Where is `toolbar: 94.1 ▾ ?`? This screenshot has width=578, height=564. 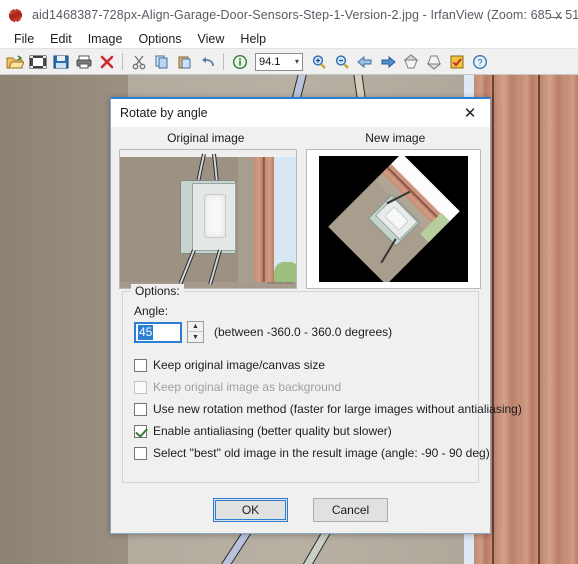
toolbar: 94.1 ▾ ? is located at coordinates (289, 61).